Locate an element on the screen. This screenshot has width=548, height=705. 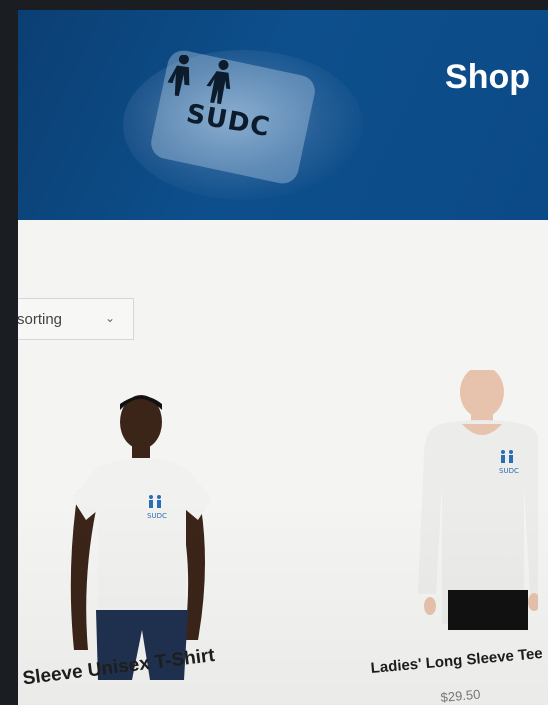
sorting-select: sorting ⌄ is located at coordinates (76, 319).